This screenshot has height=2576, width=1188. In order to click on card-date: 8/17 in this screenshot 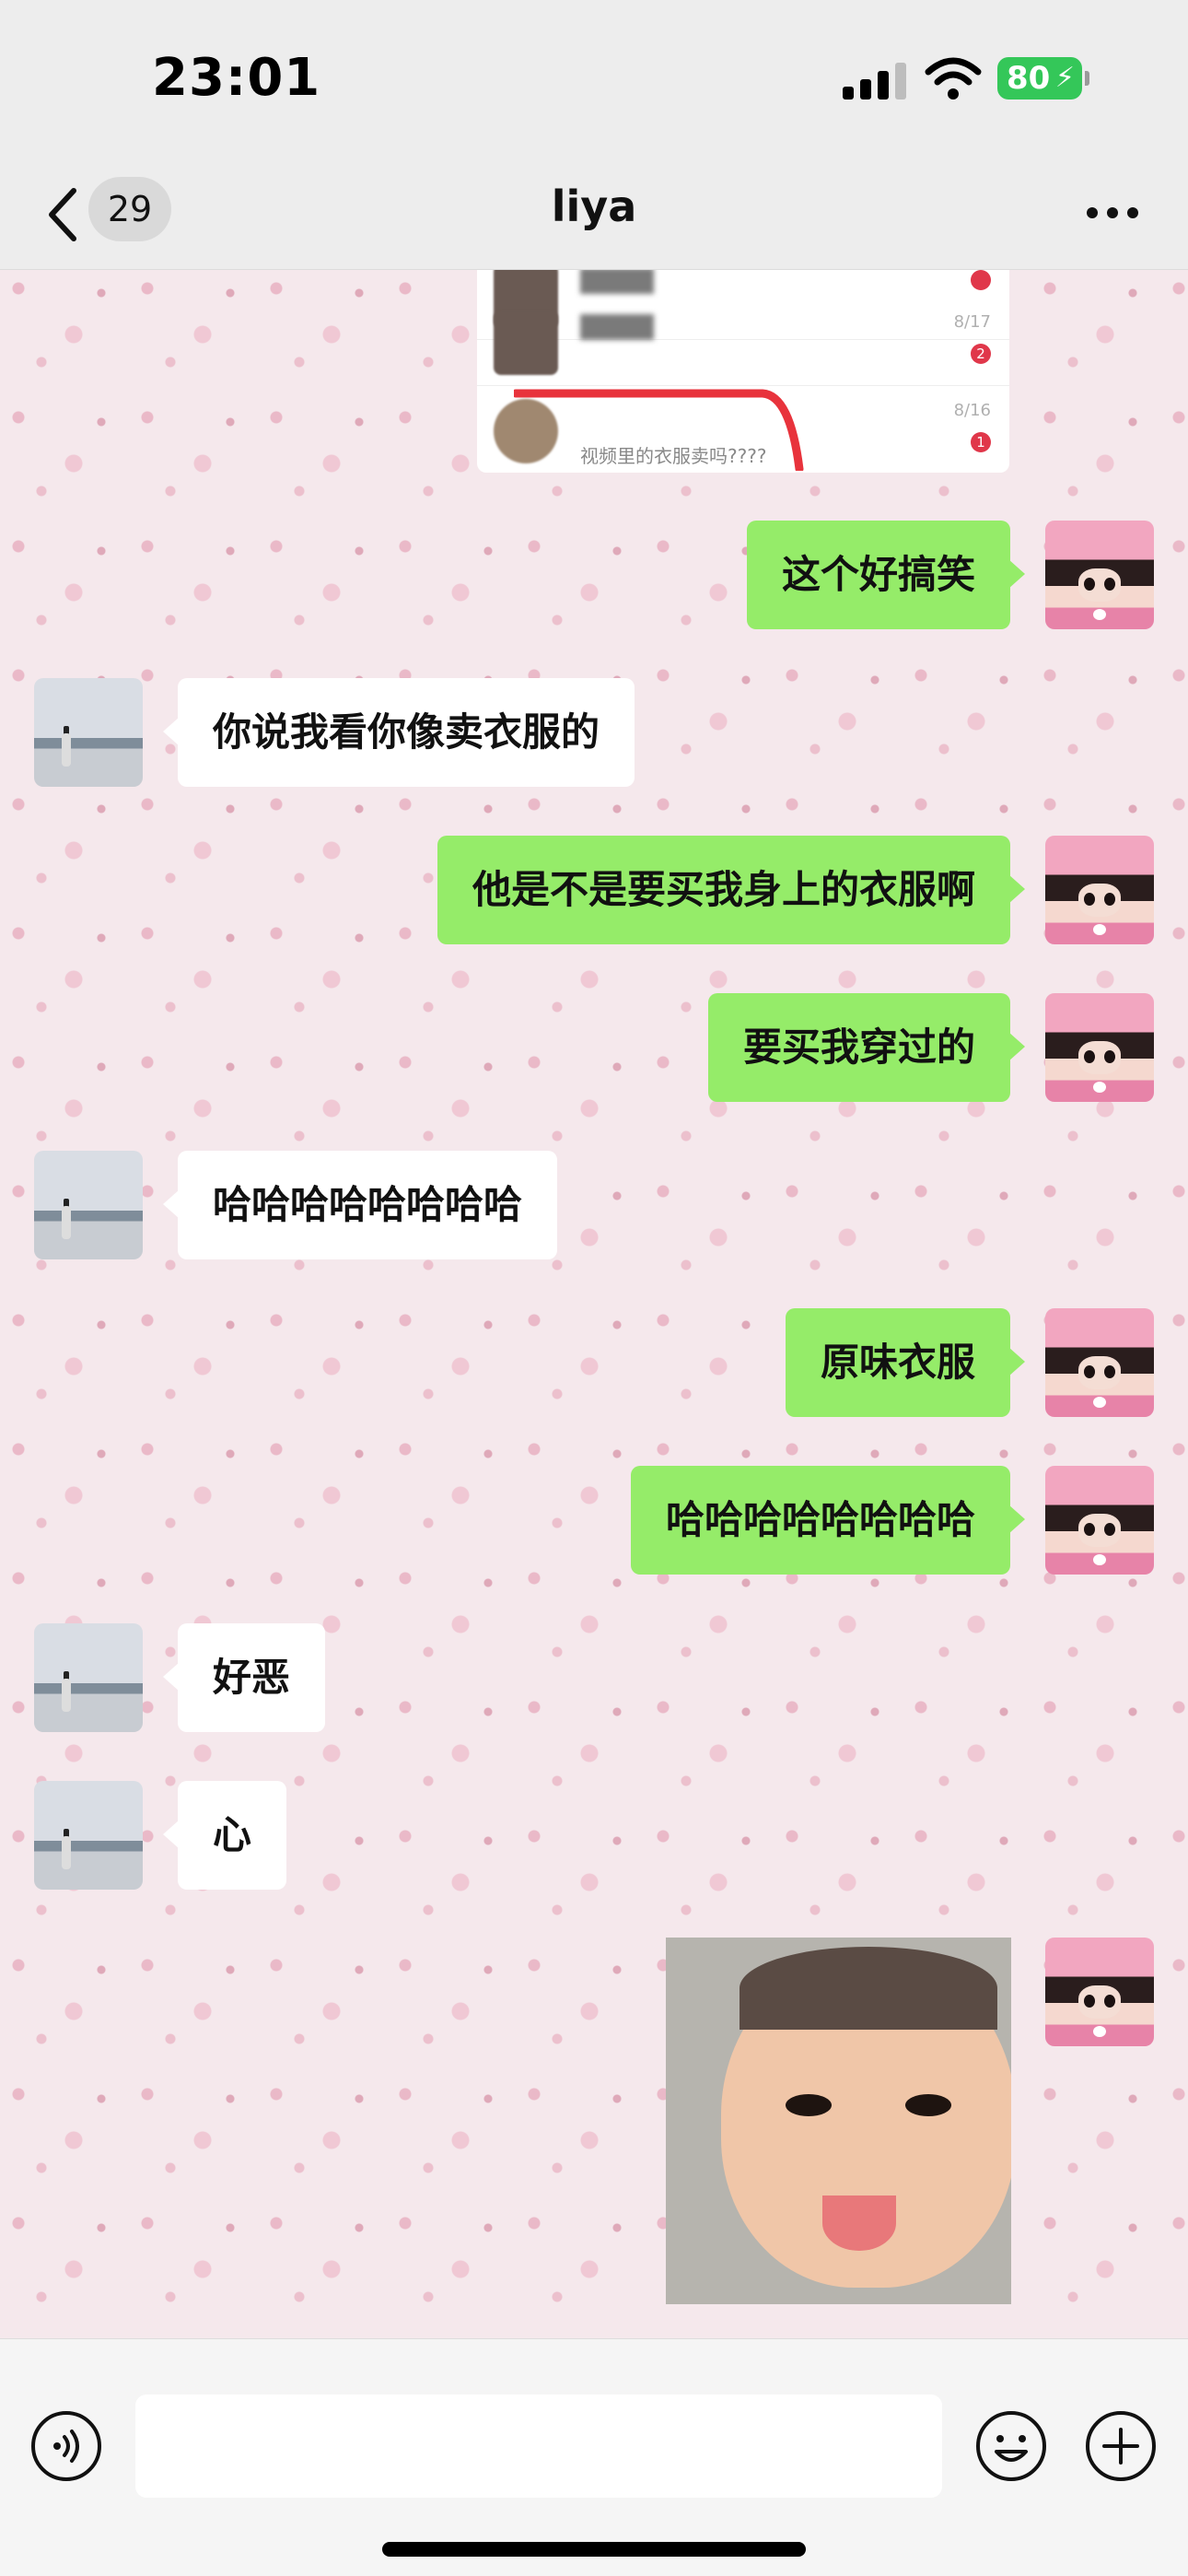, I will do `click(972, 322)`.